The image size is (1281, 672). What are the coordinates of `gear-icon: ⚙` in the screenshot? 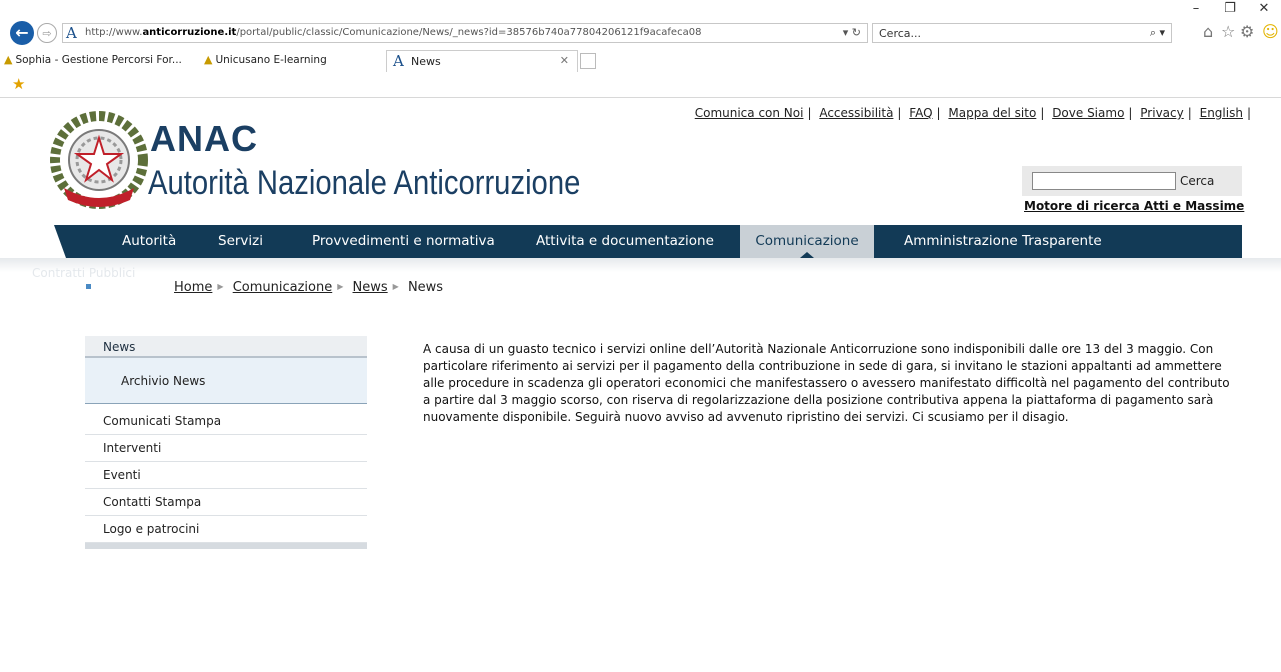 It's located at (1247, 31).